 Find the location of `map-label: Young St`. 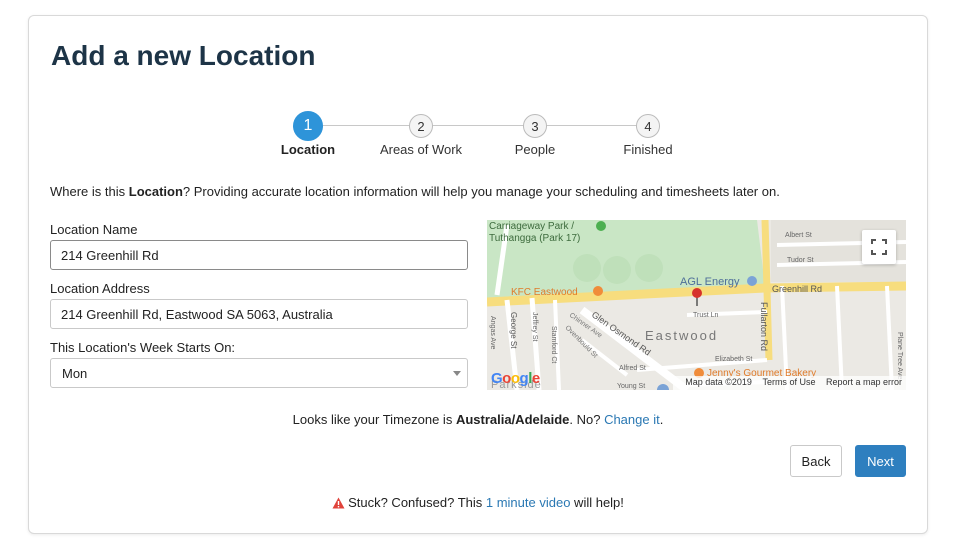

map-label: Young St is located at coordinates (631, 386).